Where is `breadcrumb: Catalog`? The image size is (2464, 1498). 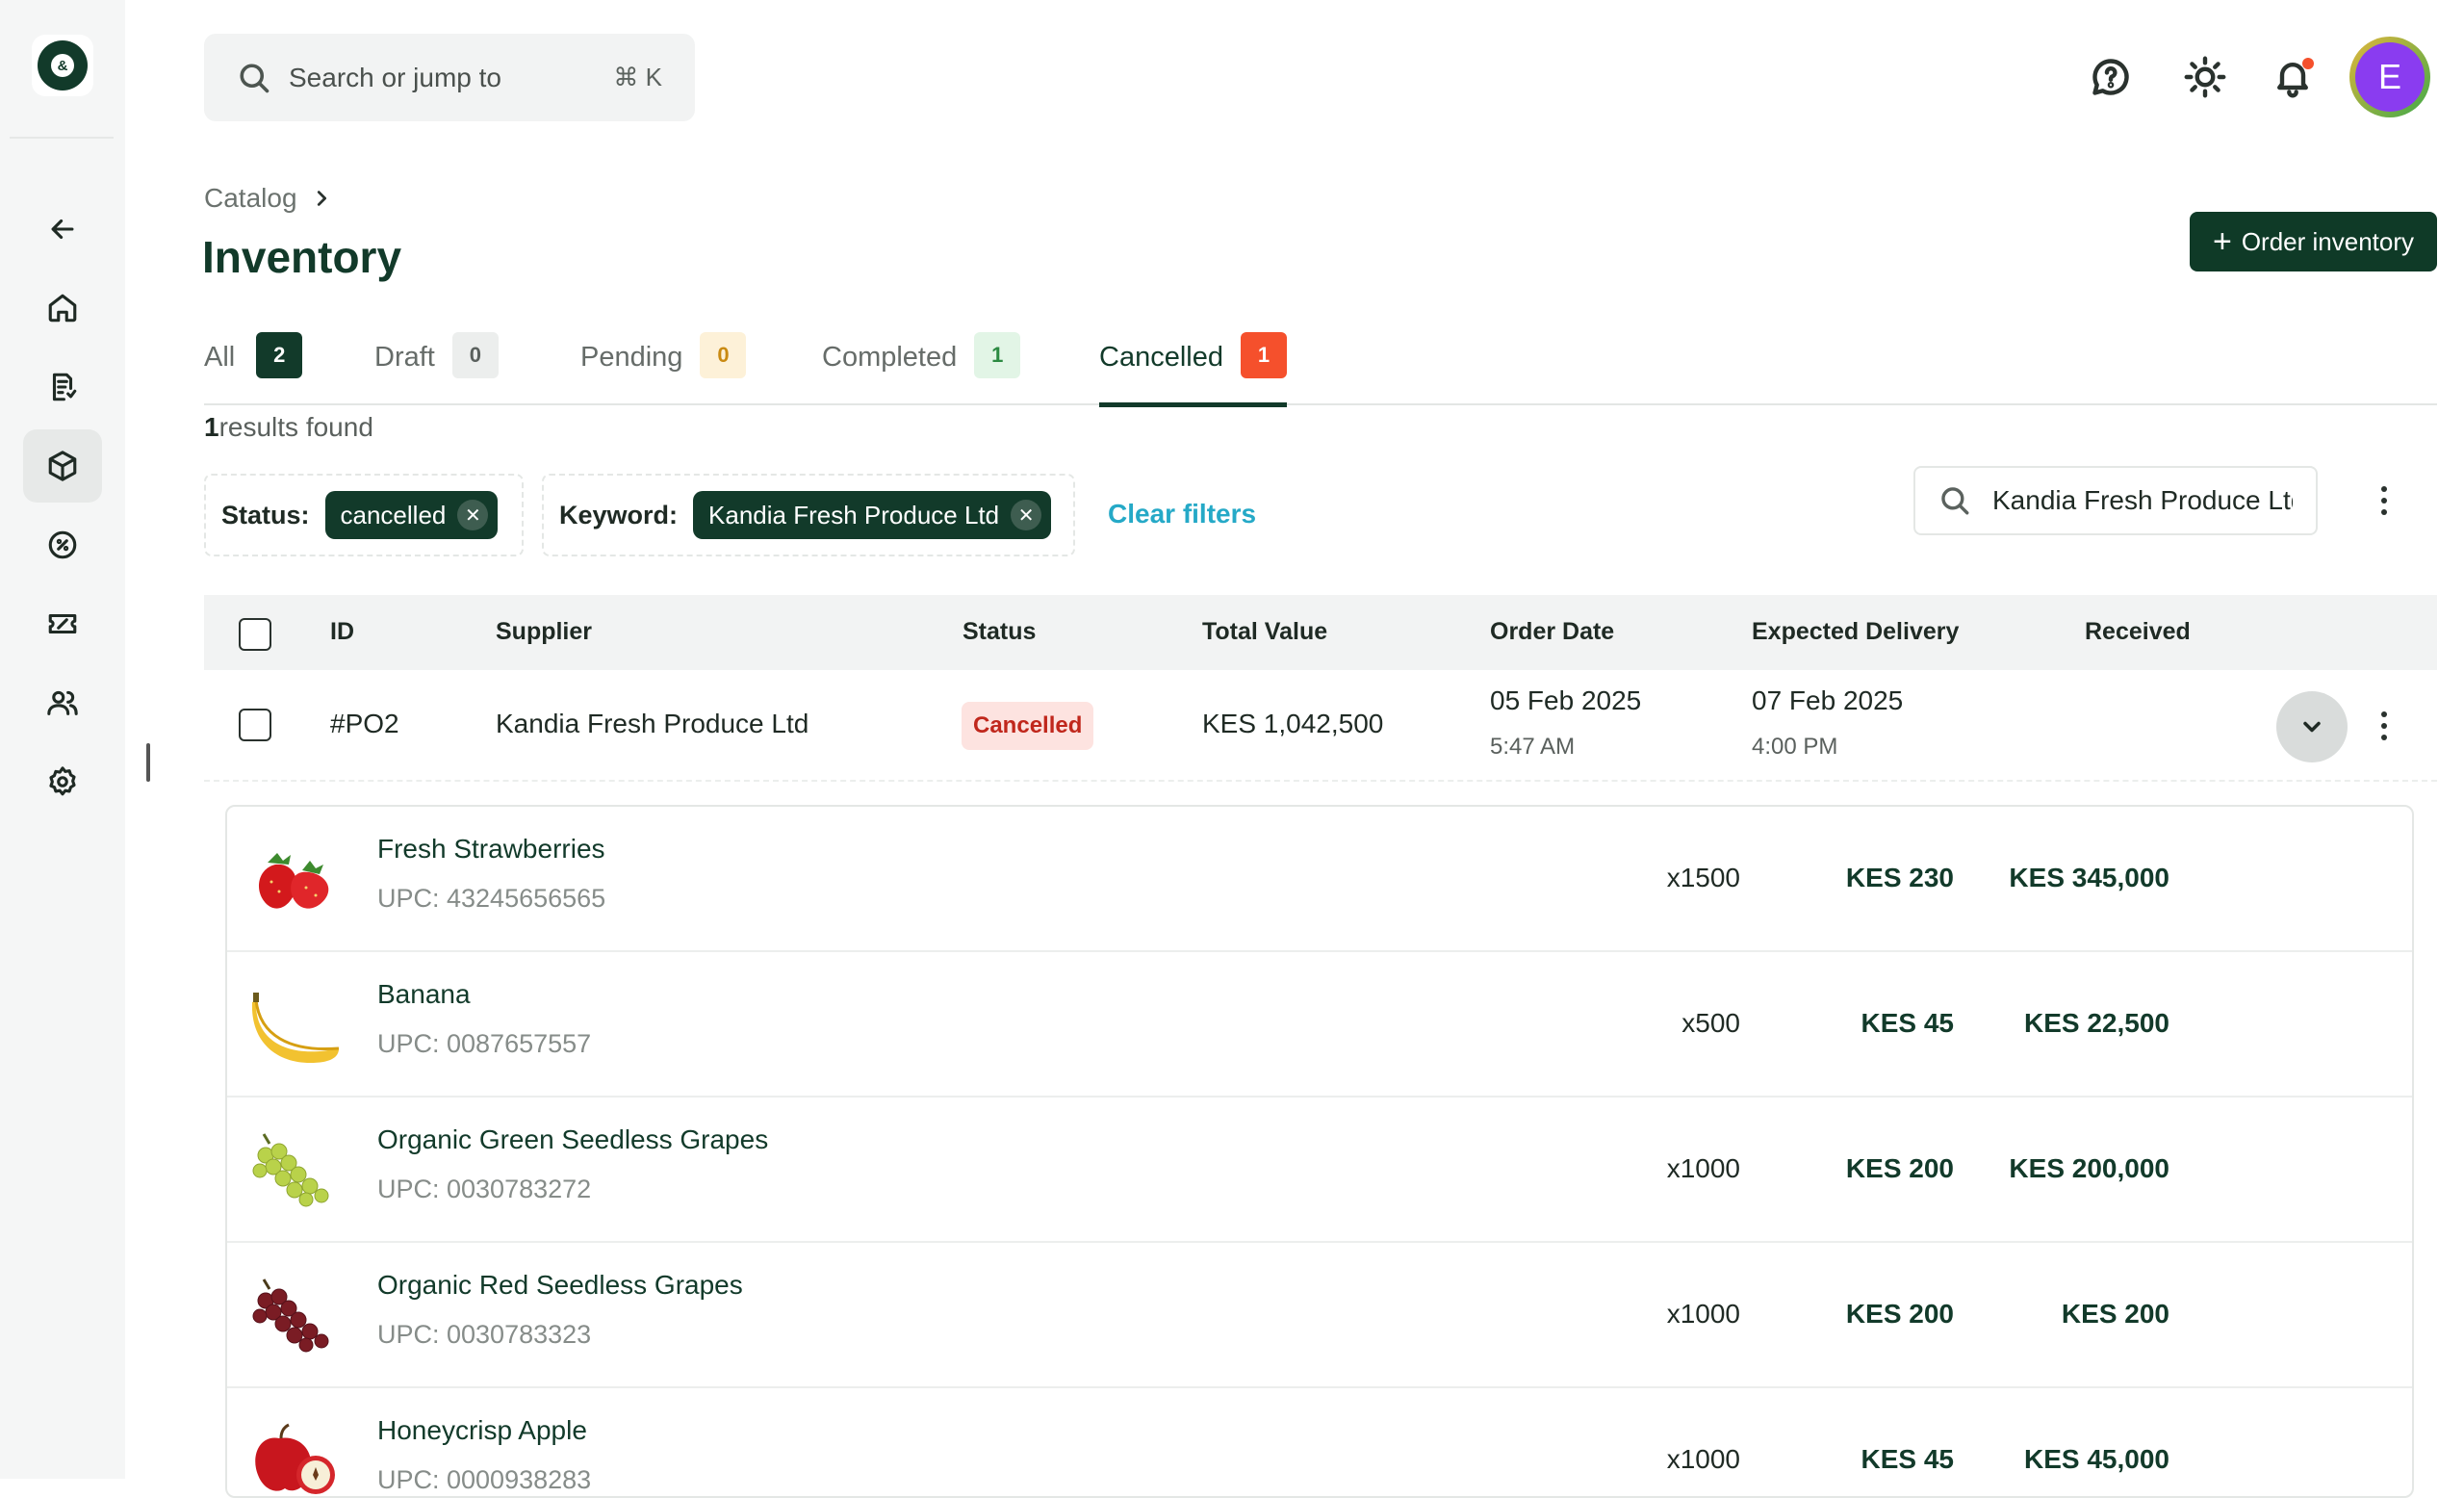
breadcrumb: Catalog is located at coordinates (268, 199).